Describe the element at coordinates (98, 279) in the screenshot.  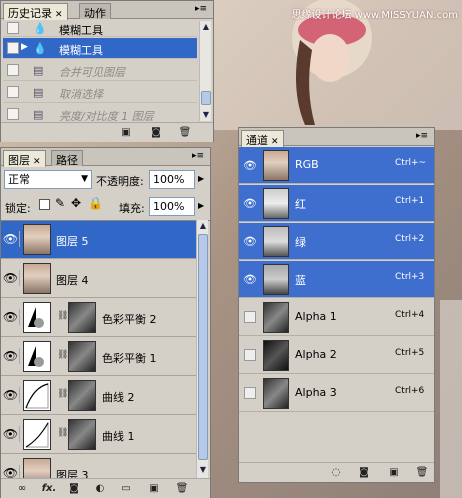
I see `layer-row: 👁 图层 4` at that location.